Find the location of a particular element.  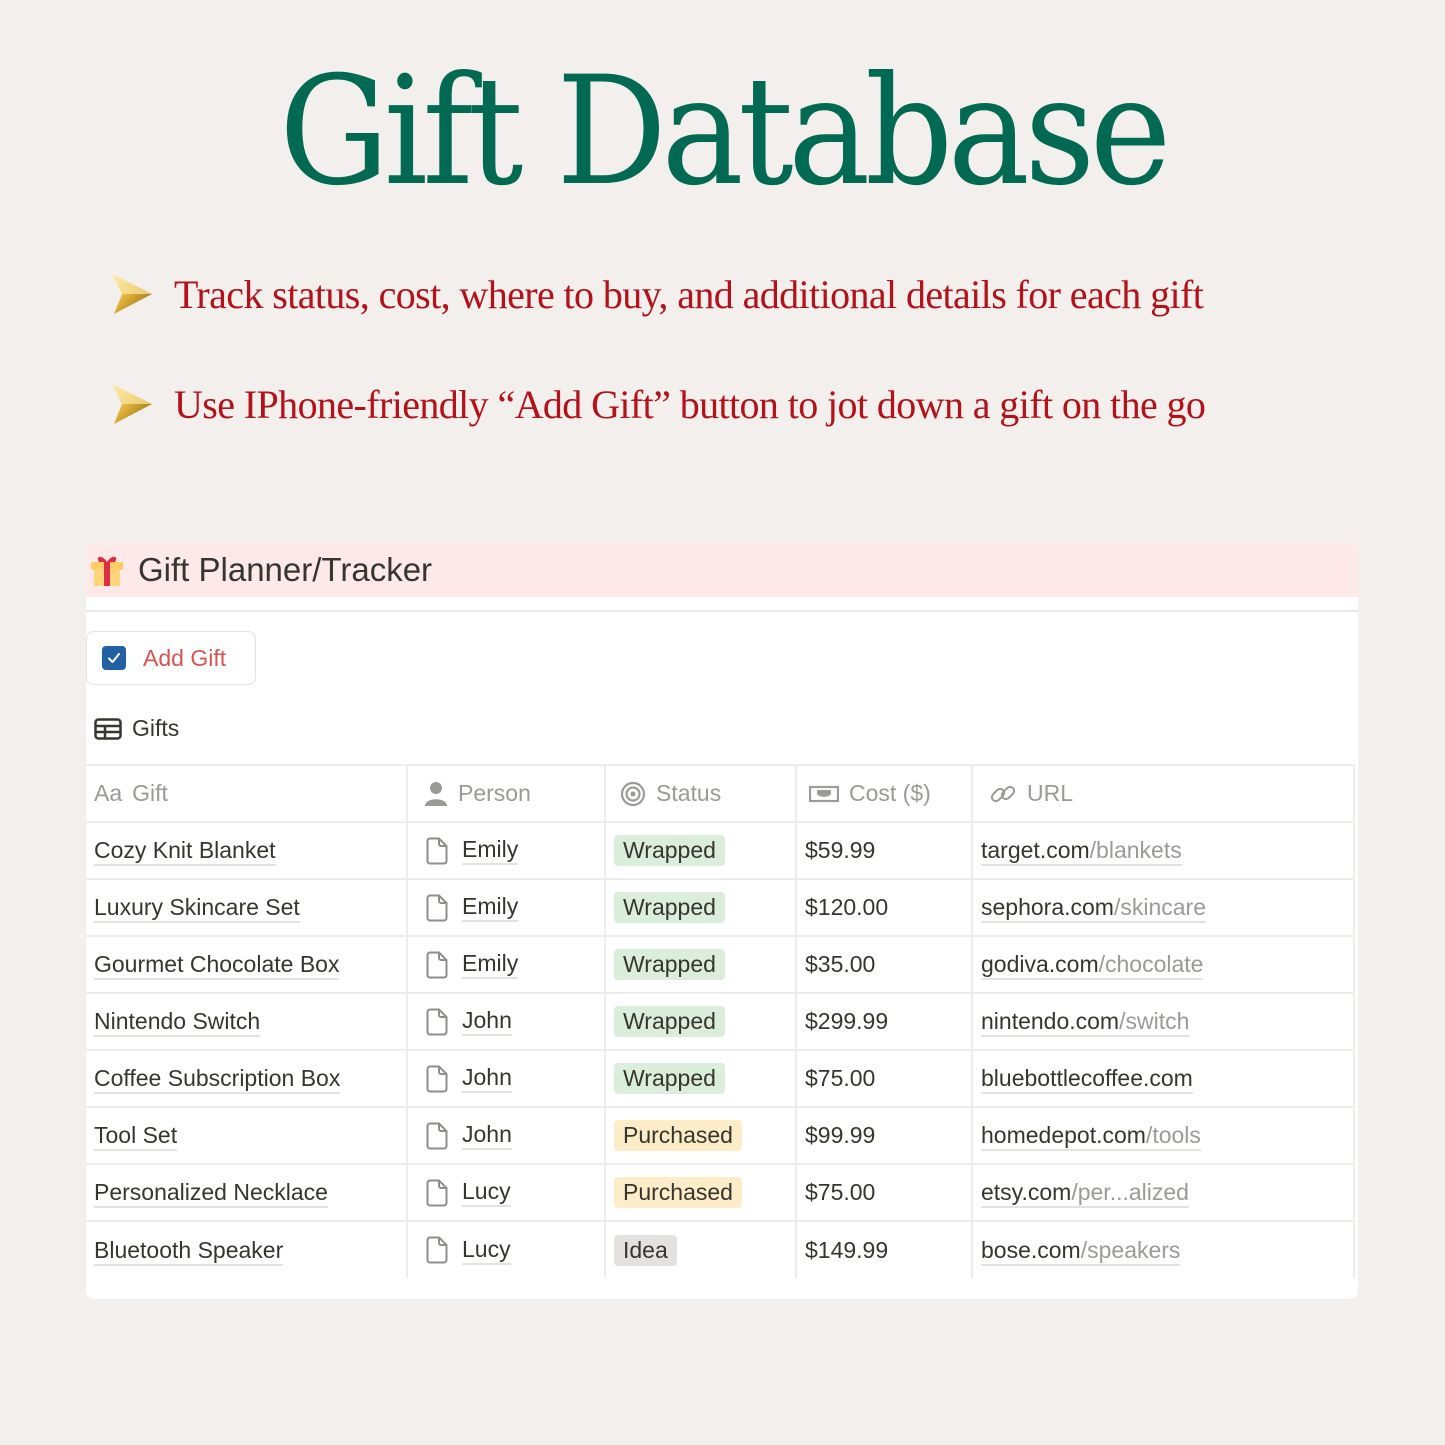

url-cell: bose.com/speakers is located at coordinates (1163, 1249).